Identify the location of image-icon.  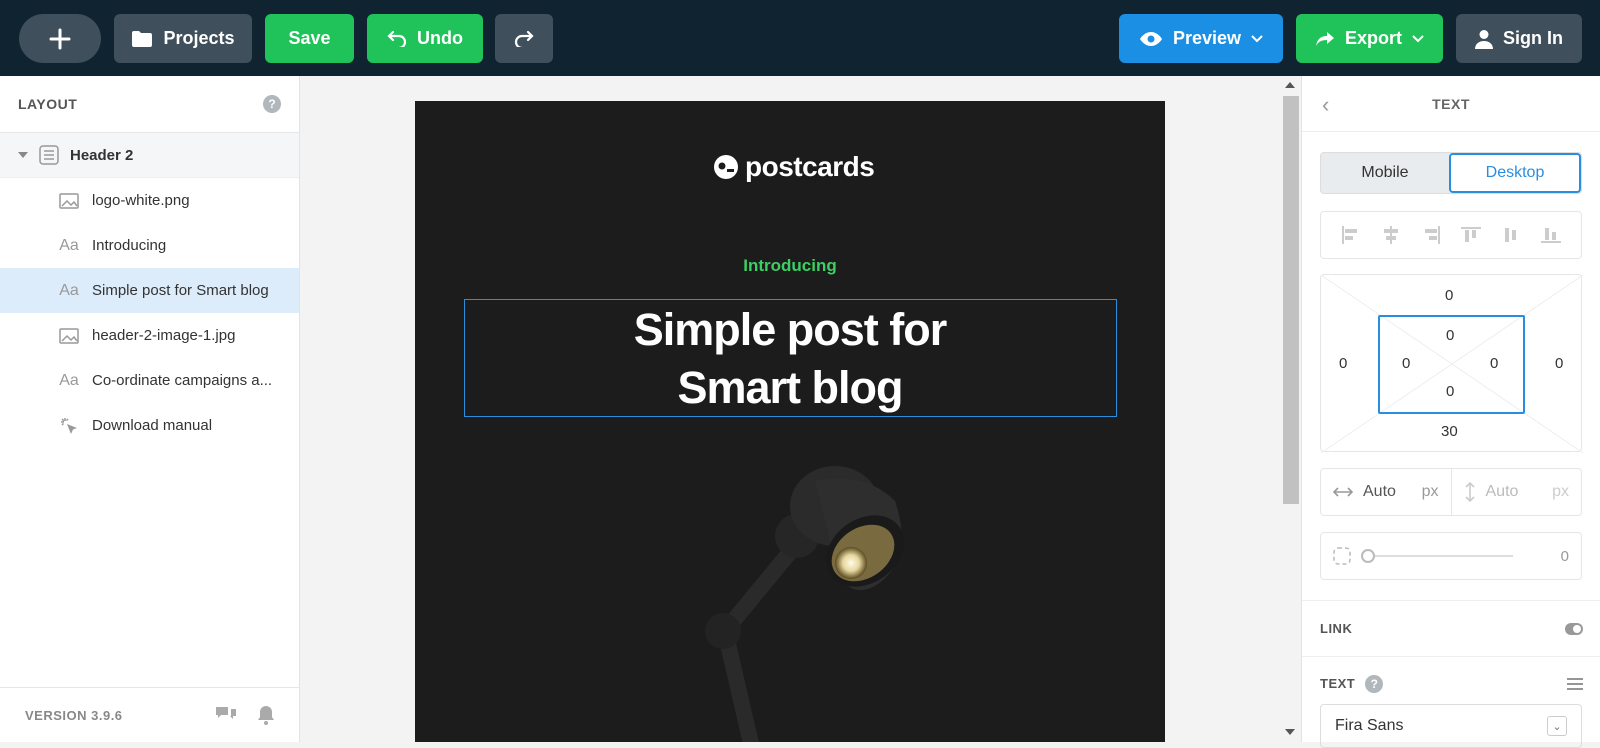
(69, 335).